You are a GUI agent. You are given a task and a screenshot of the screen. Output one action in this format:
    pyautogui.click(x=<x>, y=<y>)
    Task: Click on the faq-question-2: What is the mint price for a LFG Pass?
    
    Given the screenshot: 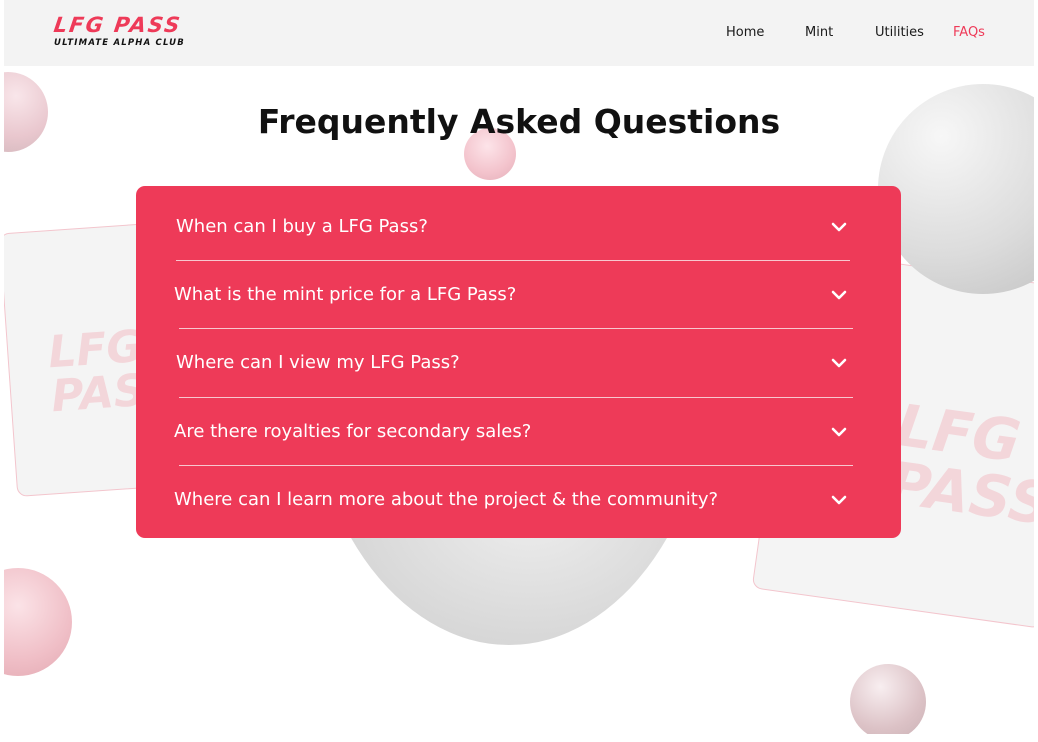 What is the action you would take?
    pyautogui.click(x=345, y=294)
    